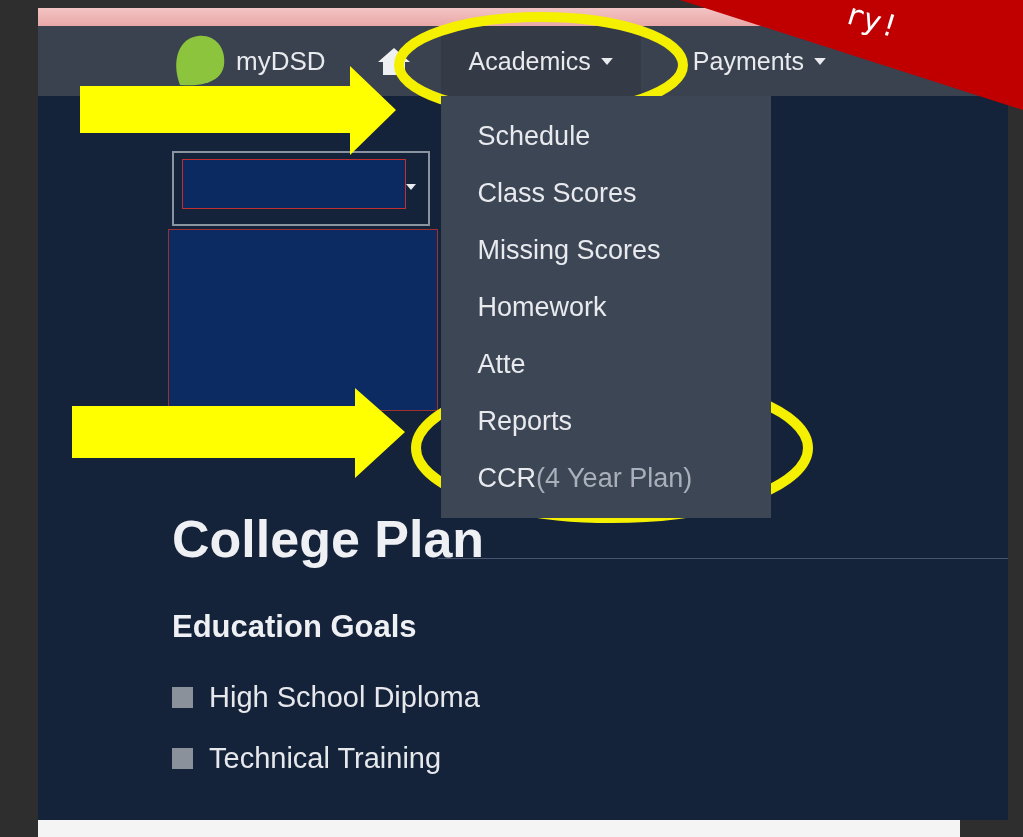 Image resolution: width=1023 pixels, height=837 pixels. Describe the element at coordinates (295, 627) in the screenshot. I see `section-heading: Education Goals` at that location.